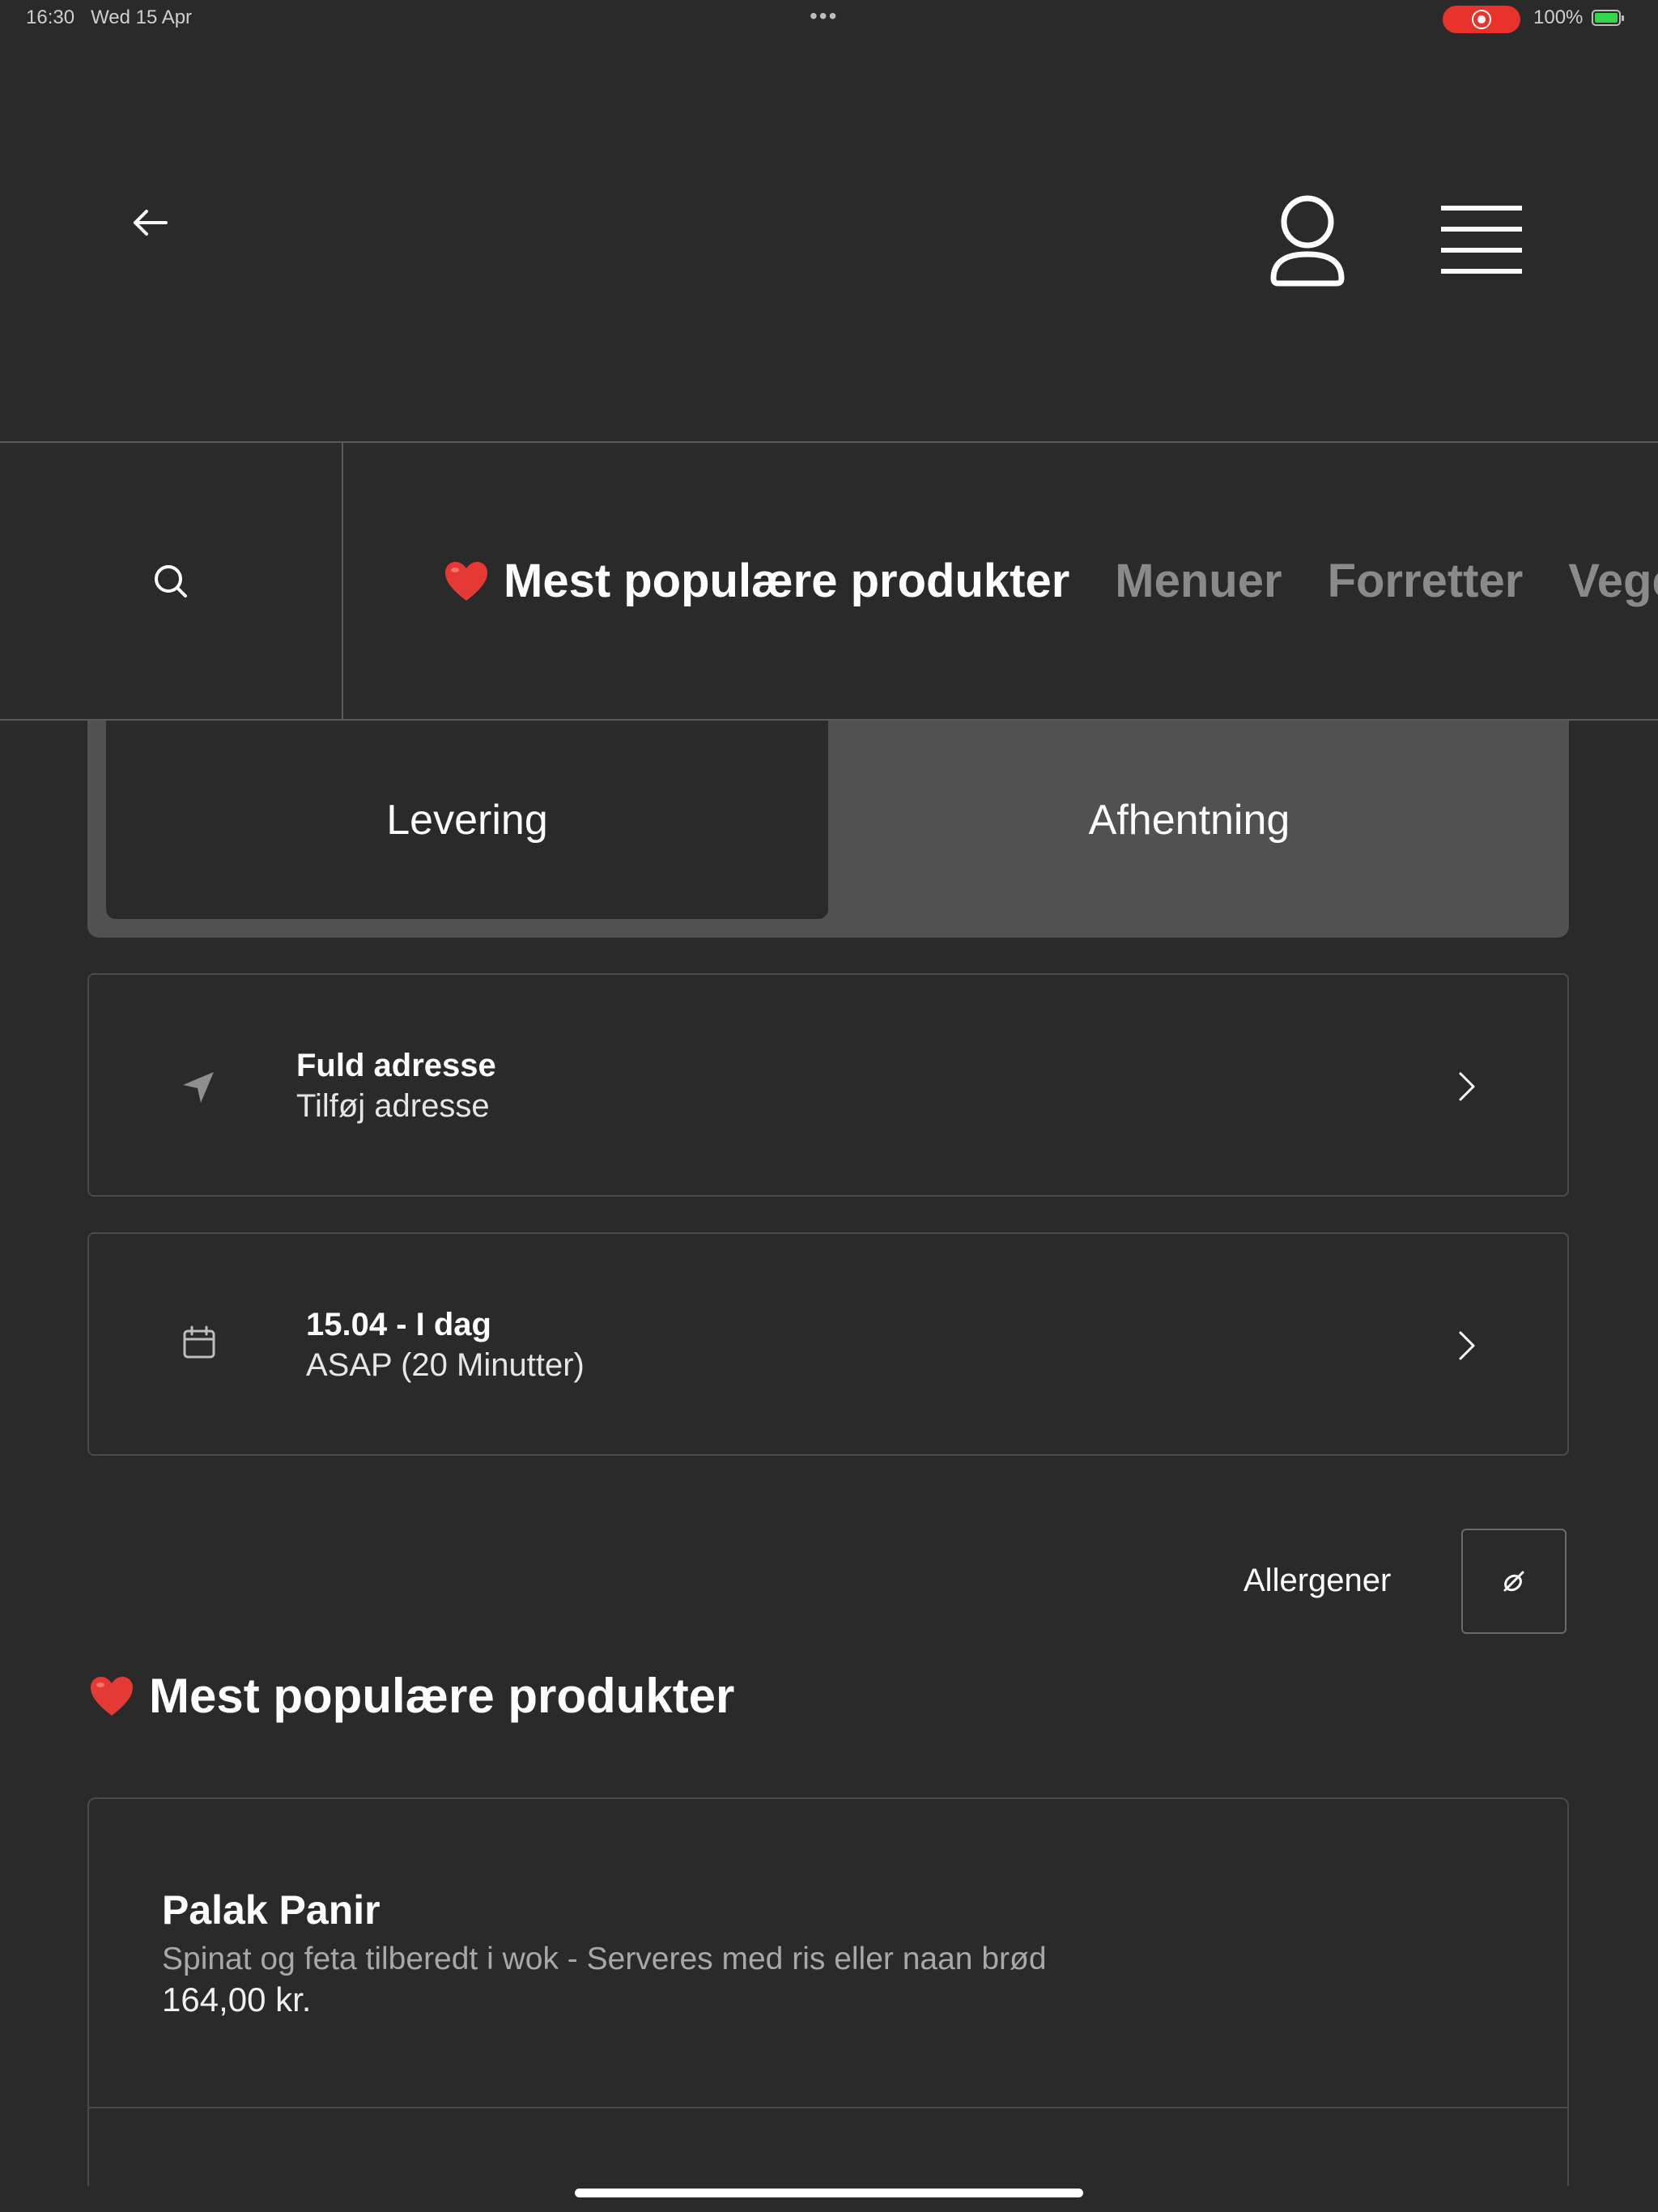  I want to click on address-card: Fuld adresse Tilføj adresse, so click(828, 1085).